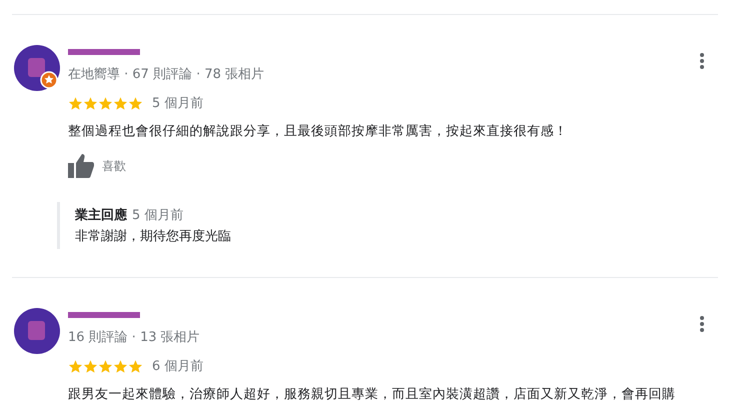 The height and width of the screenshot is (415, 730). I want to click on review-text: 跟男友一起來體驗，治療師人超好，服務親切且專業，而且室內裝潢超讚，店面又新又乾淨，會再回購, so click(372, 395).